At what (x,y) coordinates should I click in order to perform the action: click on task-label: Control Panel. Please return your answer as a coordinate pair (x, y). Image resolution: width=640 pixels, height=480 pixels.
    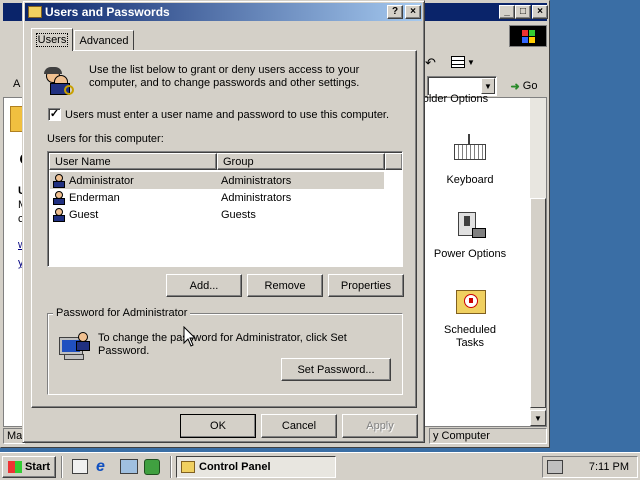
    Looking at the image, I should click on (235, 467).